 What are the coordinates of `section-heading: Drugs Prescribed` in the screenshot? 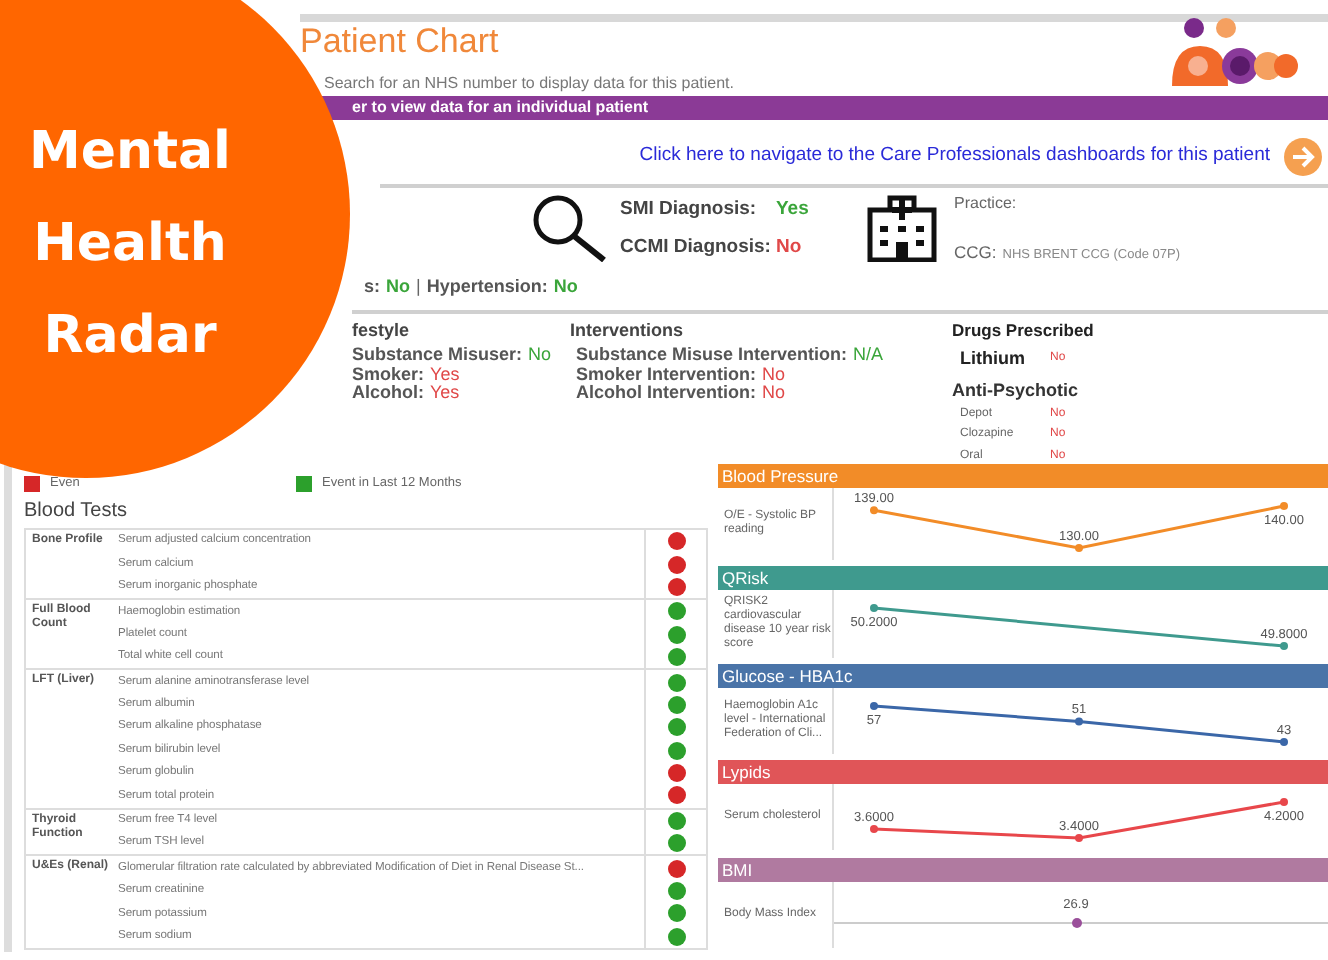 It's located at (1023, 331).